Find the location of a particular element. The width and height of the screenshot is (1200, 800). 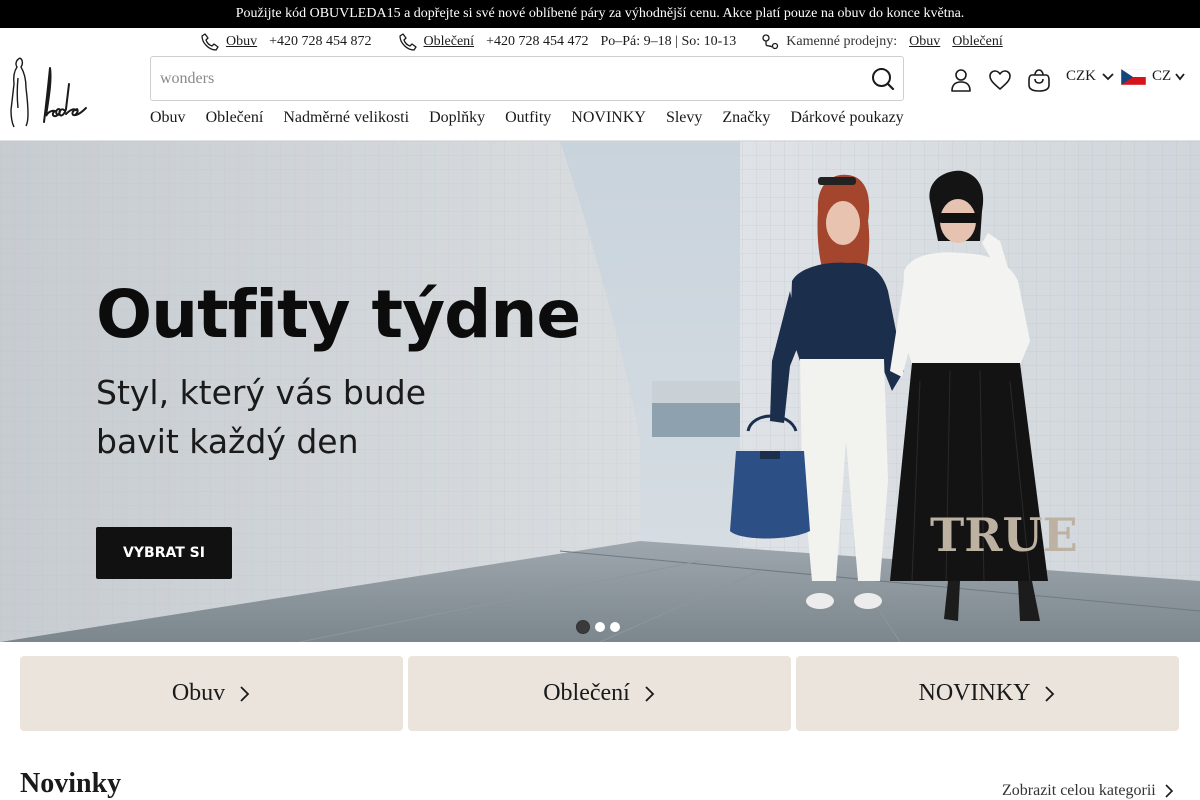

language-selector: CZ is located at coordinates (1152, 76).